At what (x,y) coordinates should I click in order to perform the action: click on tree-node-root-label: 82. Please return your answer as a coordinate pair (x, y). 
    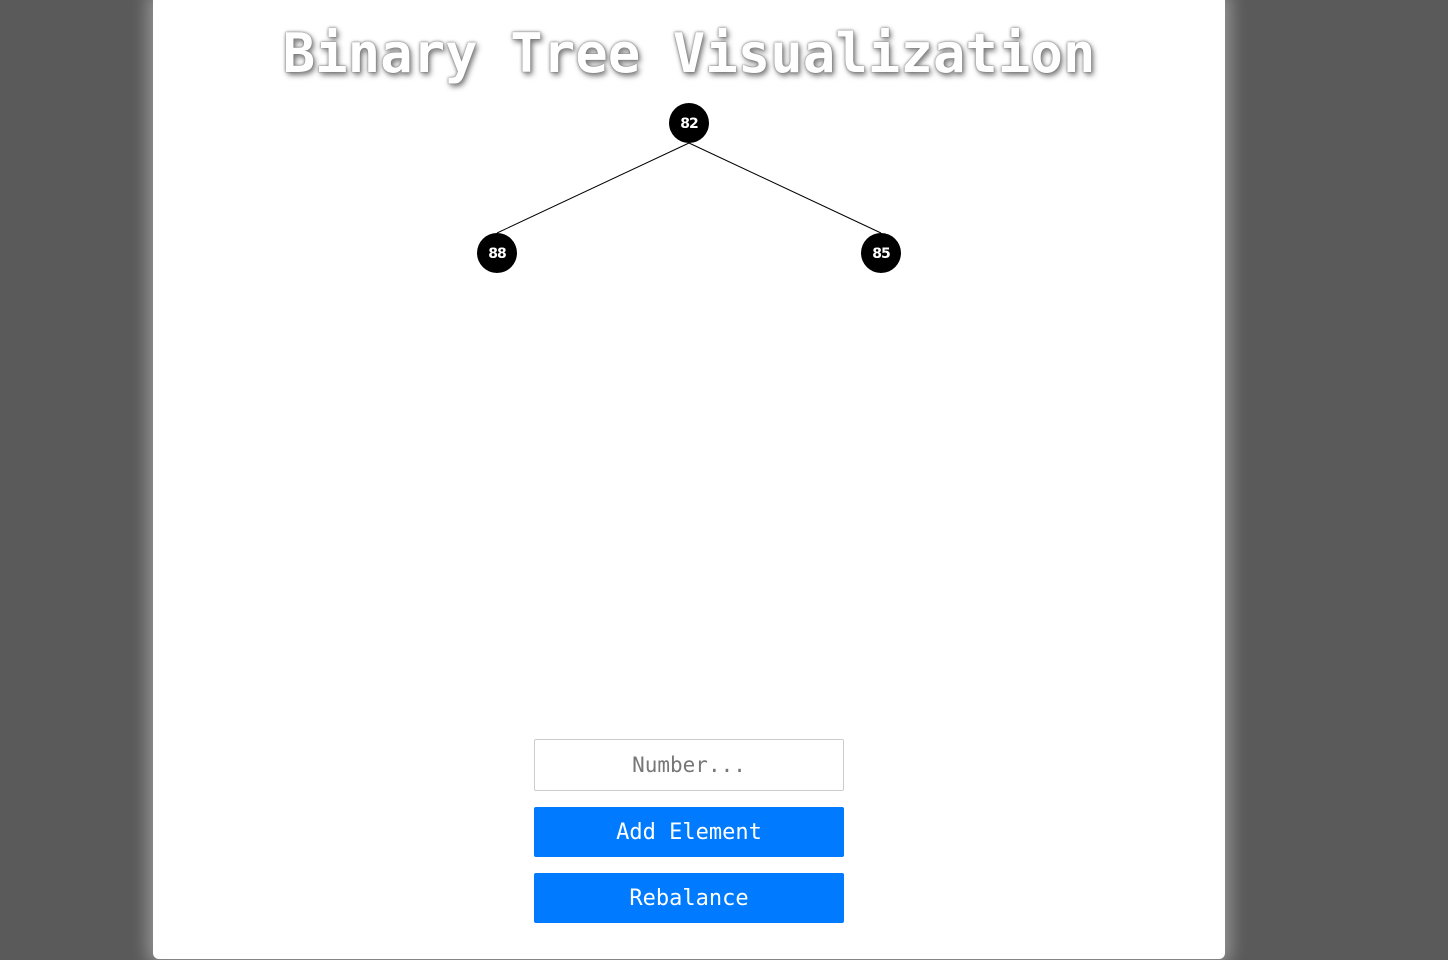
    Looking at the image, I should click on (689, 124).